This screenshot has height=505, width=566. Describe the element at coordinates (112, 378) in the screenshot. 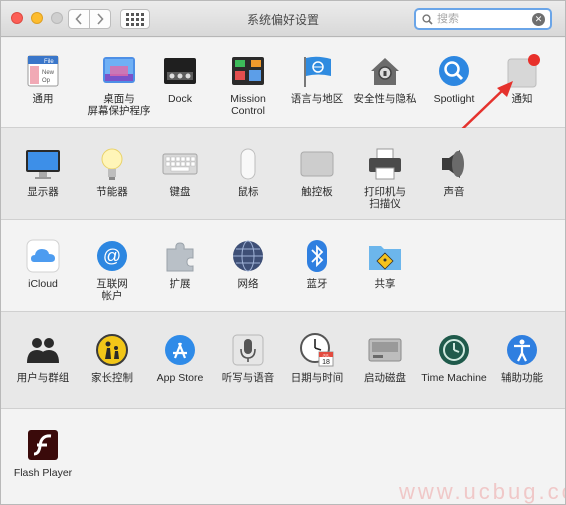

I see `pane-label: 家长控制` at that location.